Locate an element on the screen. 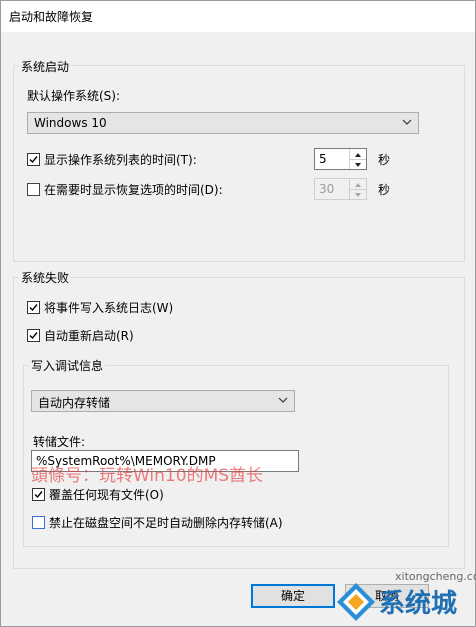  debug-info-label: 写入调试信息 is located at coordinates (67, 365).